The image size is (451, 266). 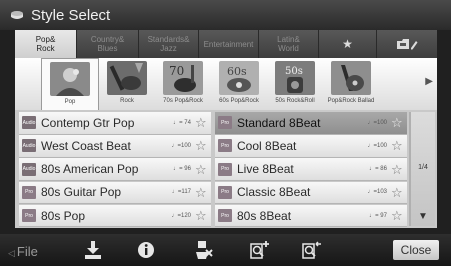 I want to click on style-name: Contemp Gtr Pop, so click(x=88, y=122).